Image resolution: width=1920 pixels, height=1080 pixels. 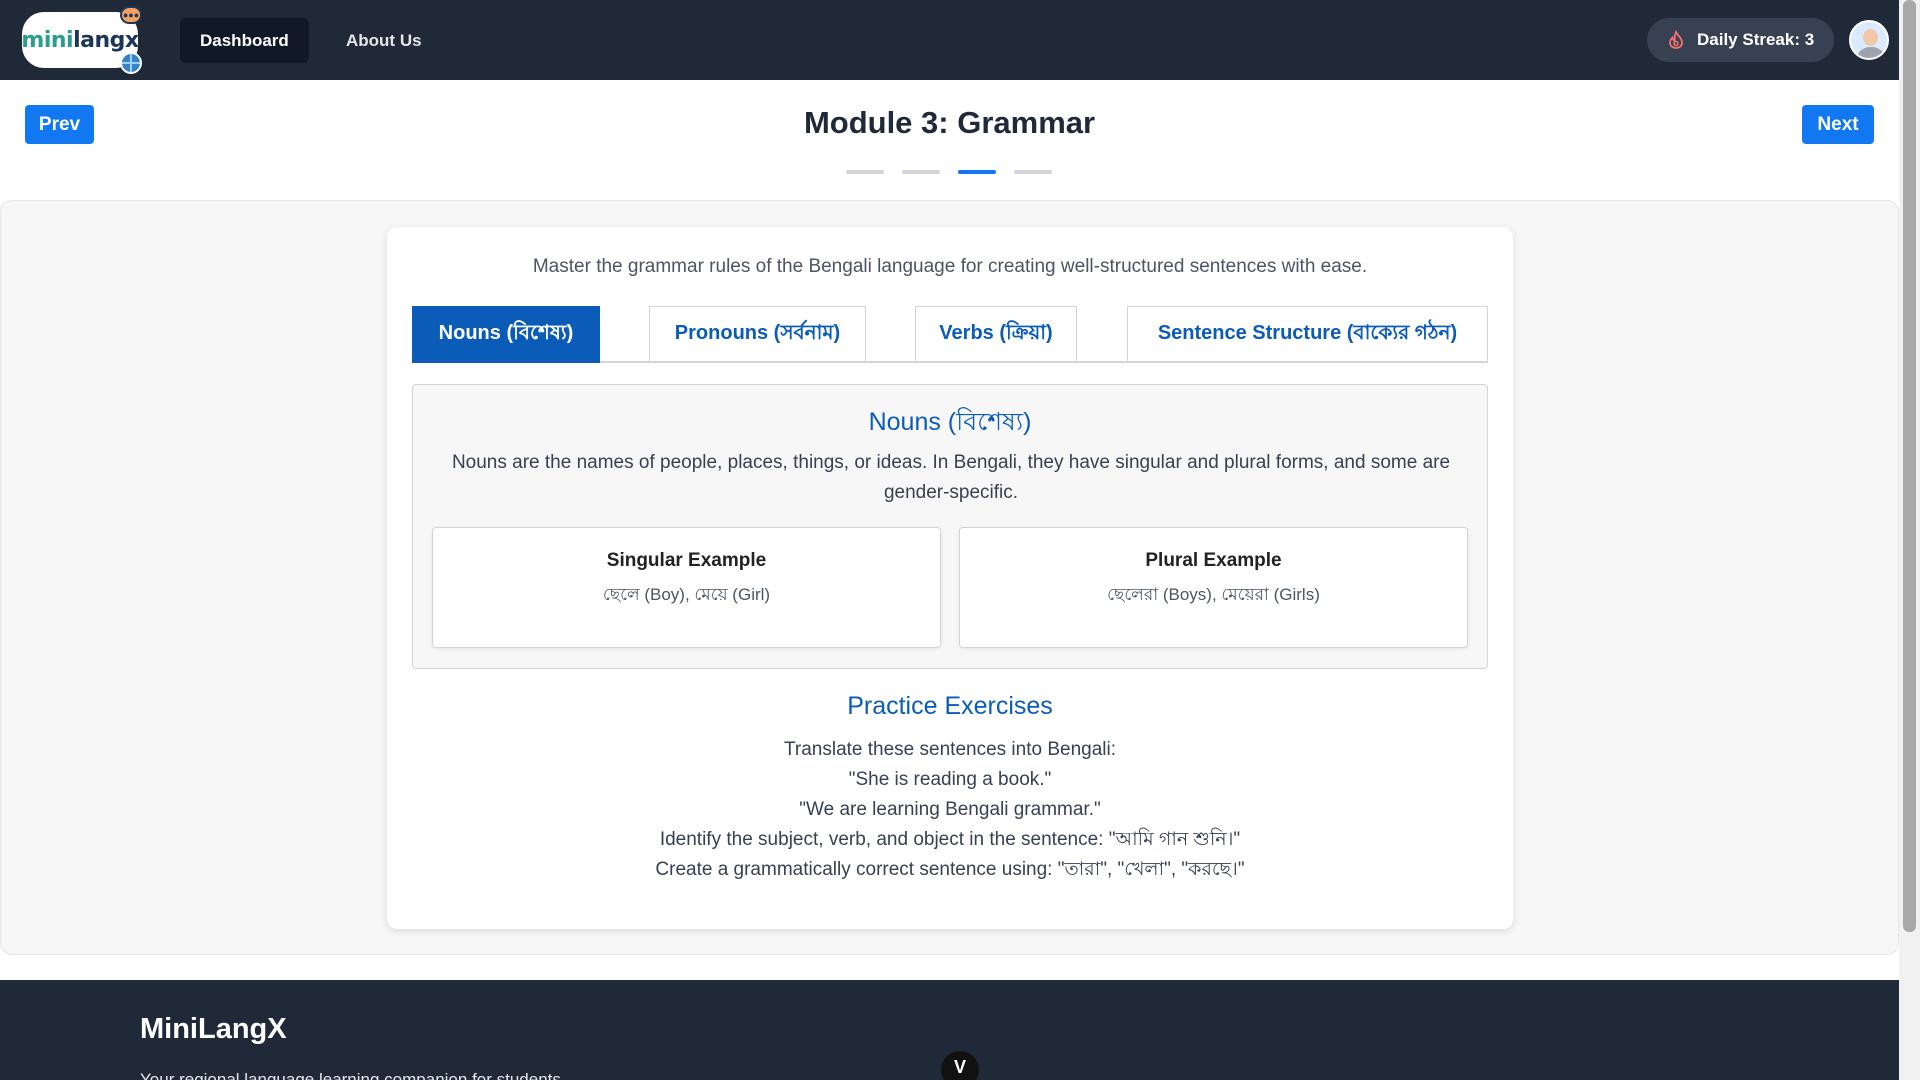 I want to click on tab-pronouns: Pronouns (সর্বনাম), so click(x=757, y=334).